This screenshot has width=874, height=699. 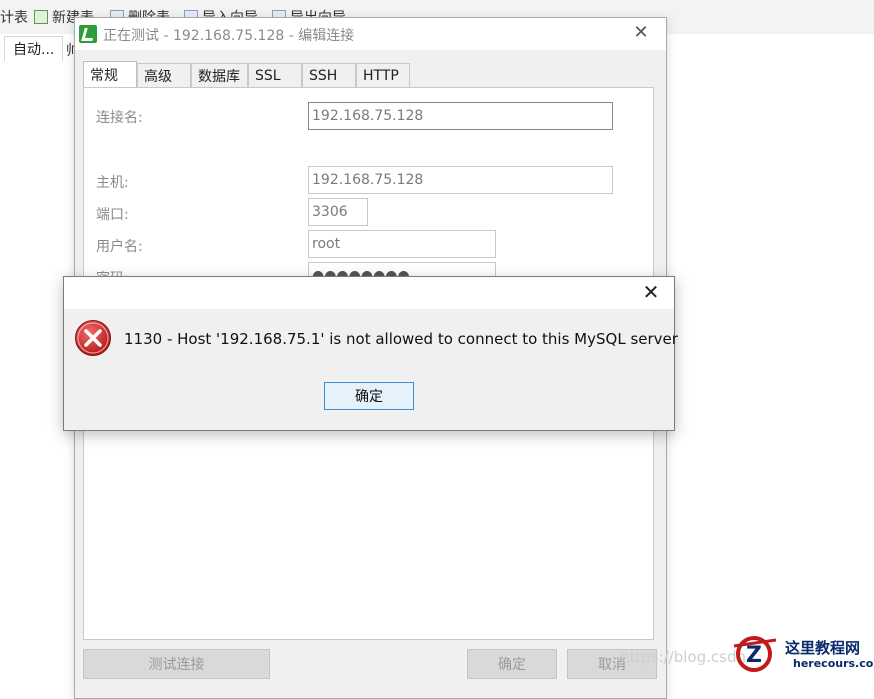 I want to click on new-table-icon, so click(x=41, y=17).